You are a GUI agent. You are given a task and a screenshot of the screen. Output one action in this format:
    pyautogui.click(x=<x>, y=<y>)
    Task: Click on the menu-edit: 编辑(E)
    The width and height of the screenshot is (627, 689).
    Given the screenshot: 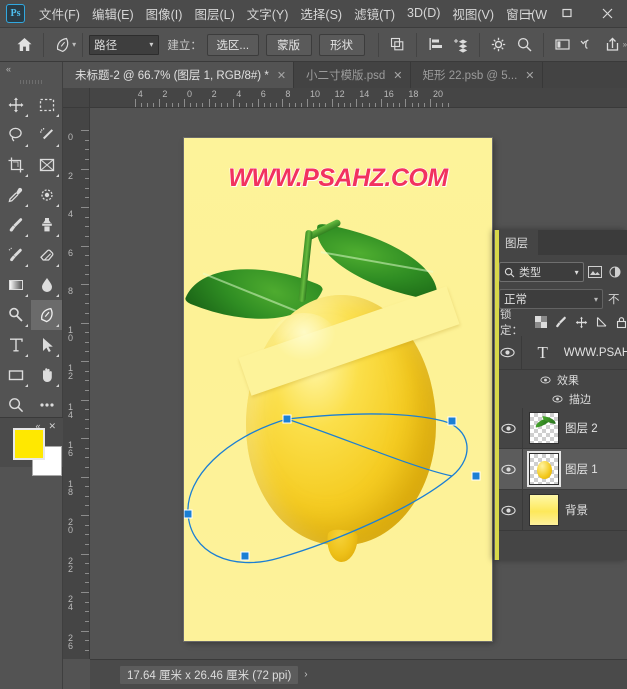 What is the action you would take?
    pyautogui.click(x=113, y=14)
    